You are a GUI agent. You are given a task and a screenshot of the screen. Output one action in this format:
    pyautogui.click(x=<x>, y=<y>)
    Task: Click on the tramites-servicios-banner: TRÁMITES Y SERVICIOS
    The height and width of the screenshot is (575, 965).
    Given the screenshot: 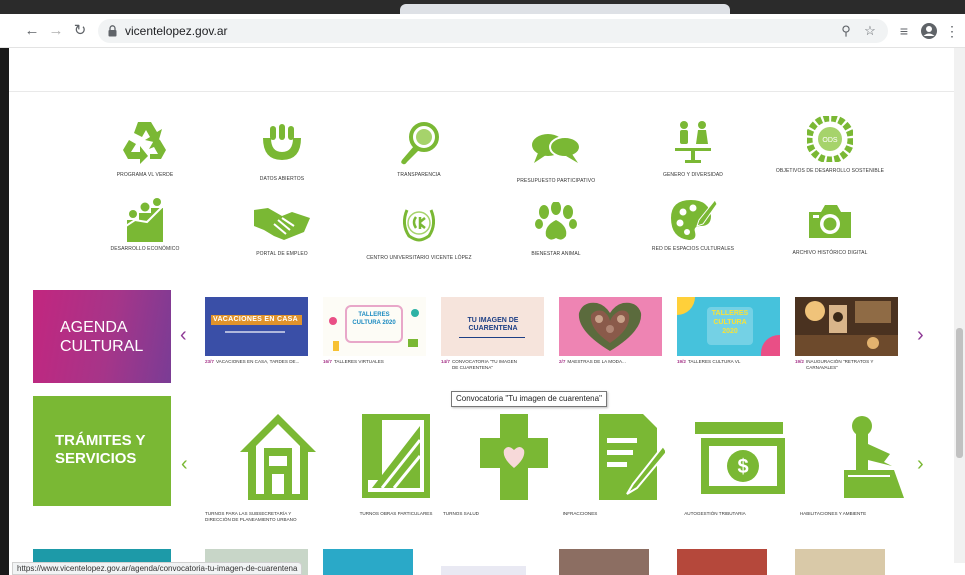 What is the action you would take?
    pyautogui.click(x=102, y=451)
    